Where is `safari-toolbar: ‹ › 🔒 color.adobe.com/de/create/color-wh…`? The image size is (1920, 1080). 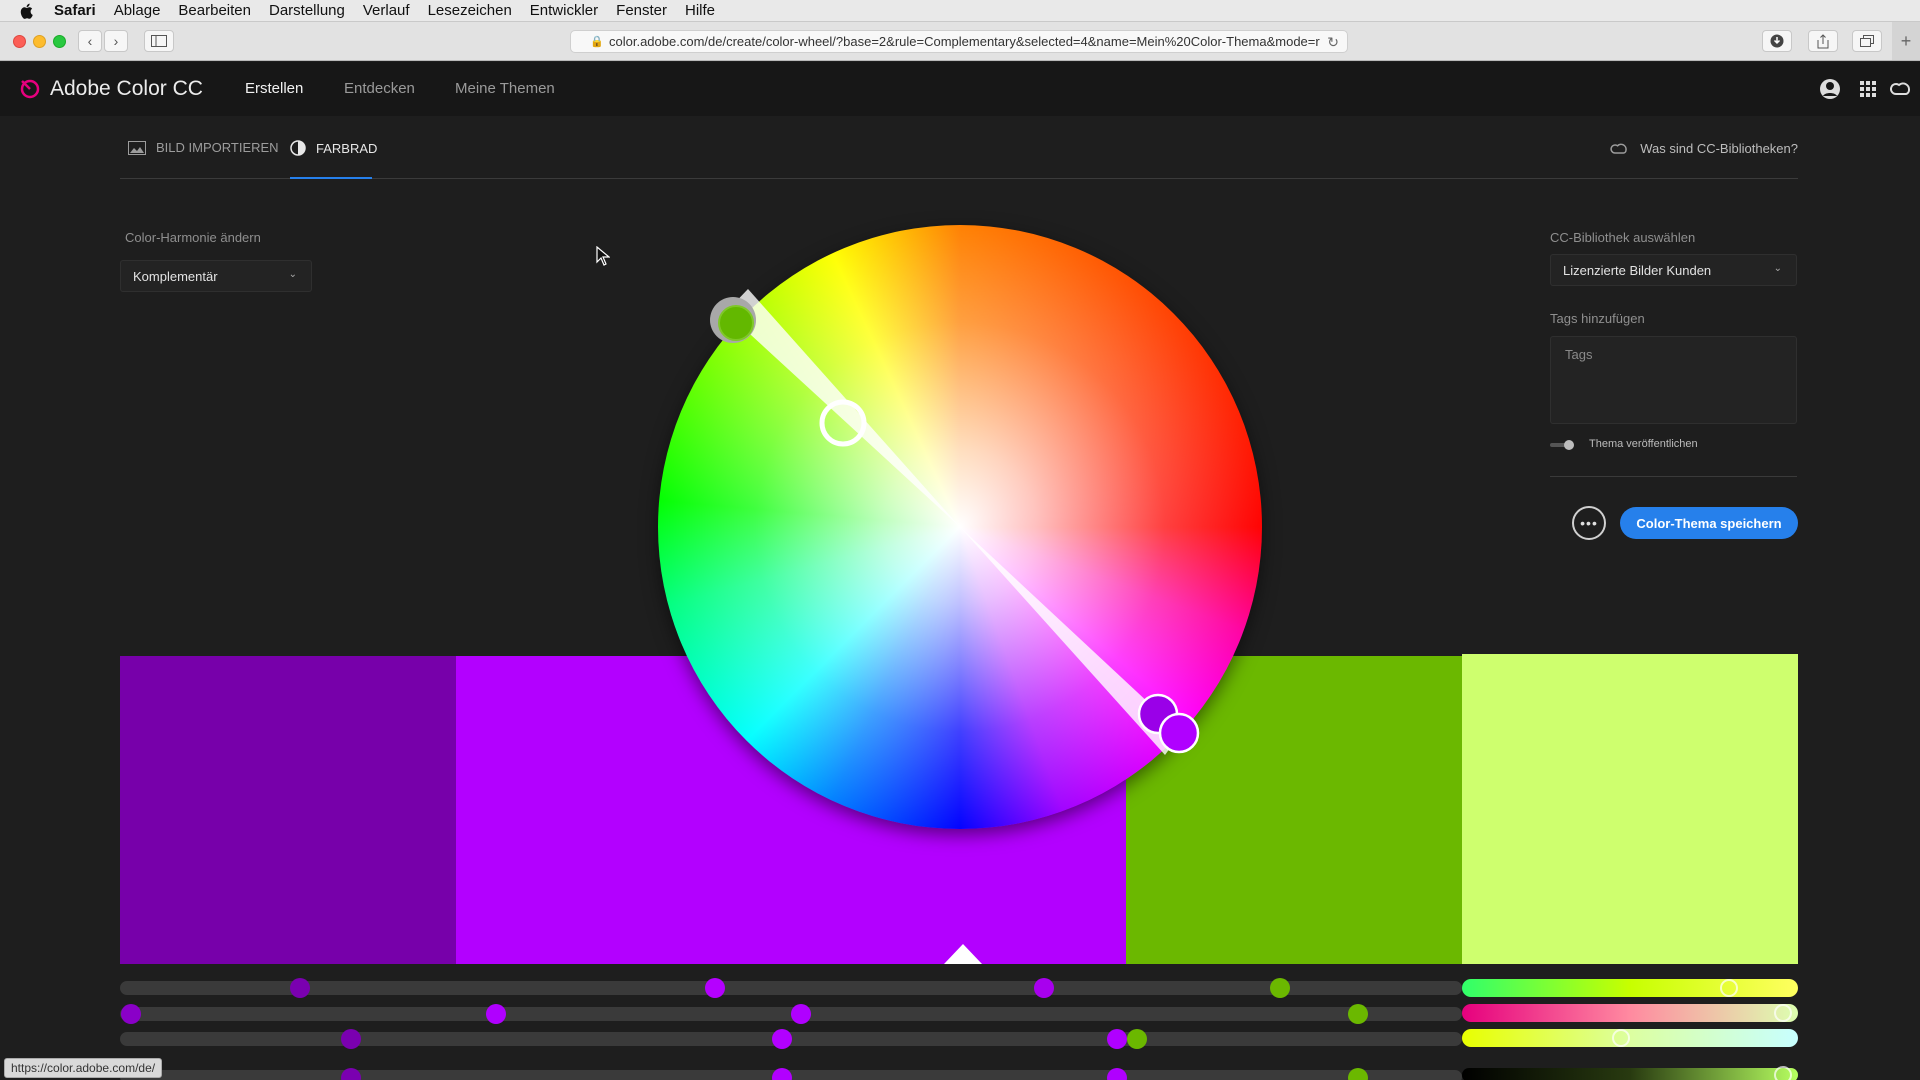 safari-toolbar: ‹ › 🔒 color.adobe.com/de/create/color-wh… is located at coordinates (960, 41).